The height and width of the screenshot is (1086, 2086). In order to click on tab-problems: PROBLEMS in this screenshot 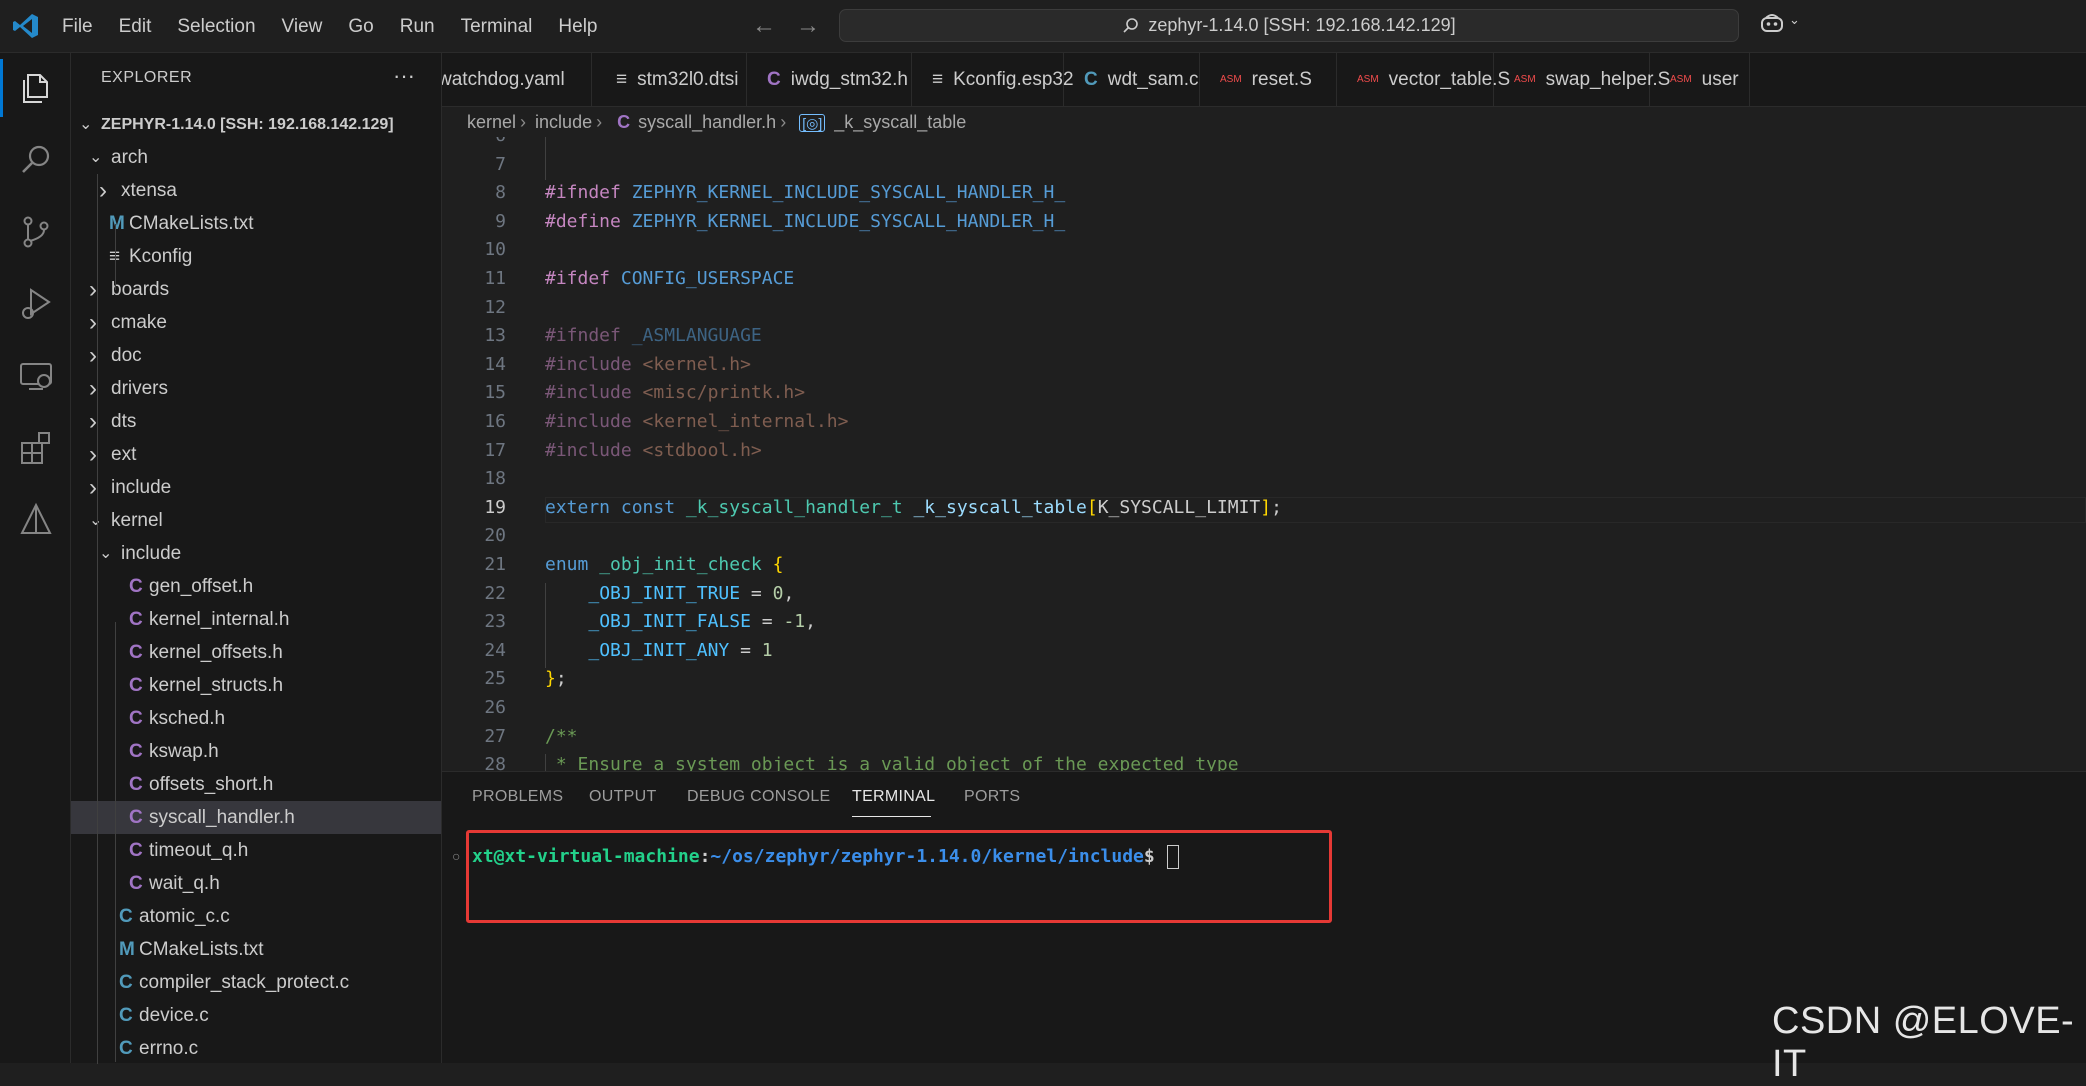, I will do `click(517, 797)`.